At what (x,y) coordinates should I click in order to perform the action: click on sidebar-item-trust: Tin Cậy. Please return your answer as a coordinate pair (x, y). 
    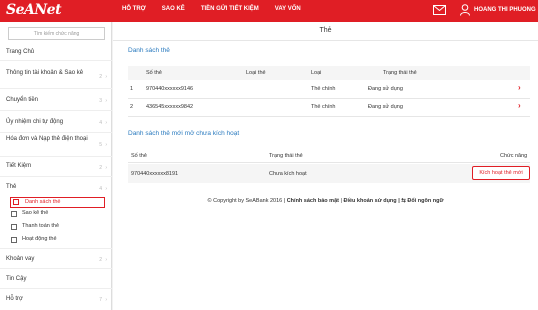
    Looking at the image, I should click on (56, 278).